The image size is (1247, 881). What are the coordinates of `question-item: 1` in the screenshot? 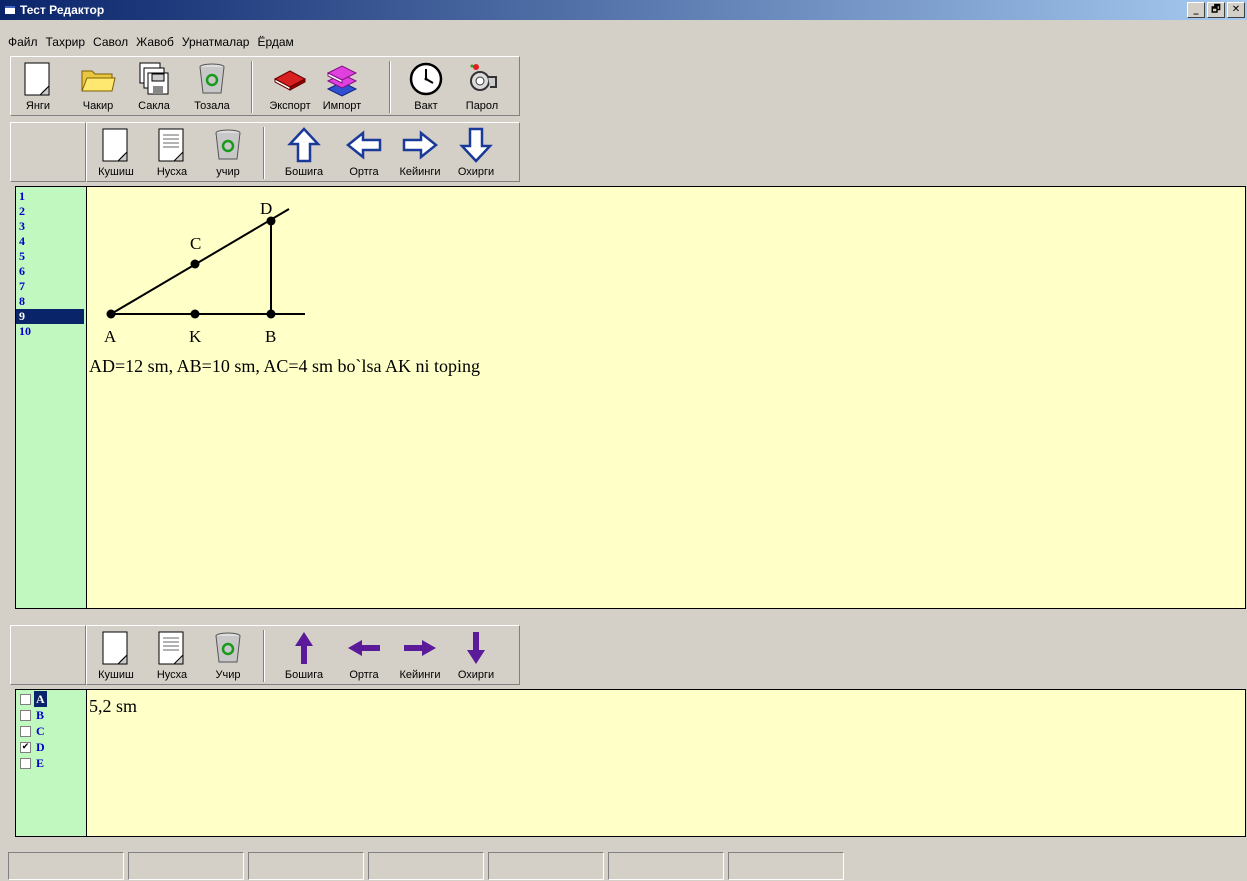 It's located at (50, 196).